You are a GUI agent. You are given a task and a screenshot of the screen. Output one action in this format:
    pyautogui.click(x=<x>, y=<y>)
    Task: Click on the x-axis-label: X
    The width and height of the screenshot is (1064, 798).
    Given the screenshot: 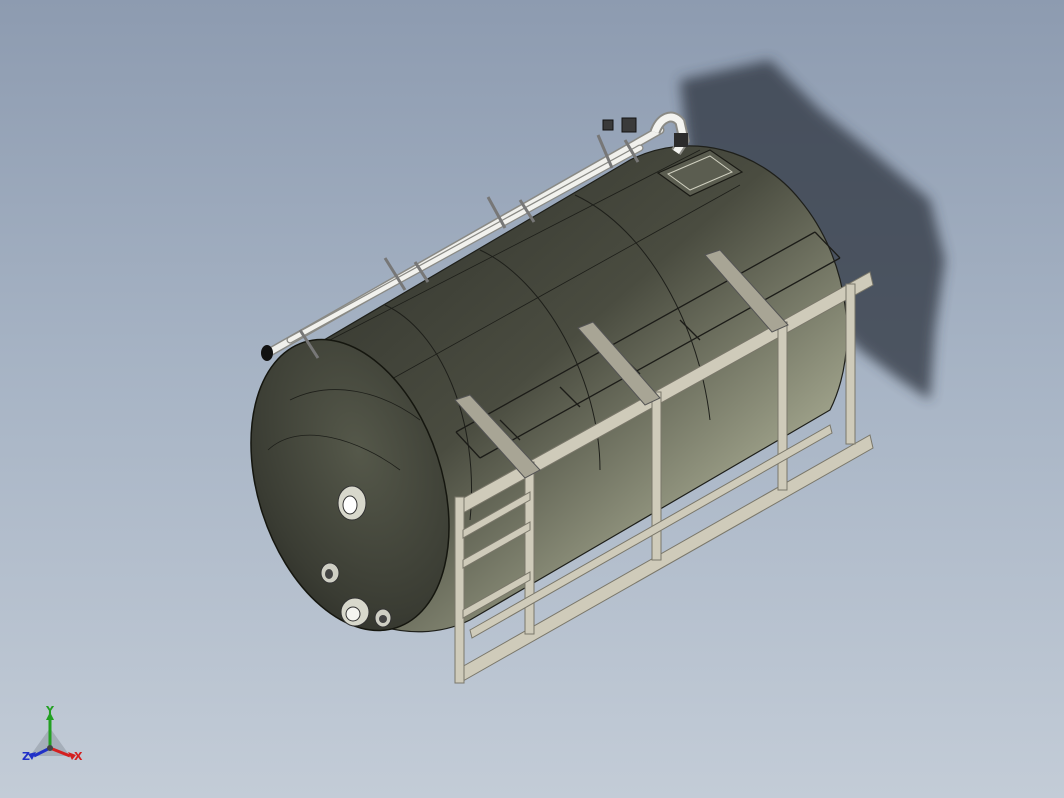 What is the action you would take?
    pyautogui.click(x=78, y=756)
    